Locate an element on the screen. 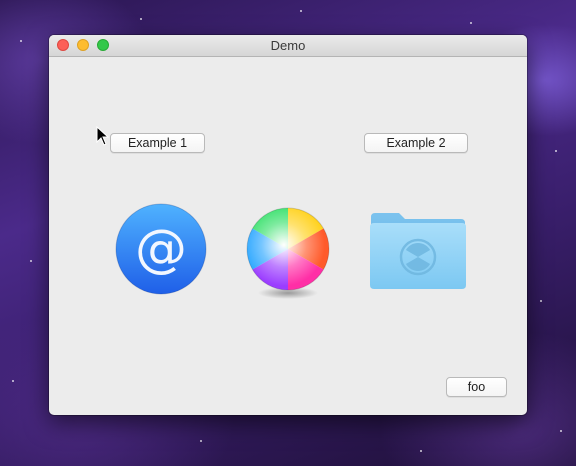  at-sign-mail-icon: @ is located at coordinates (161, 249).